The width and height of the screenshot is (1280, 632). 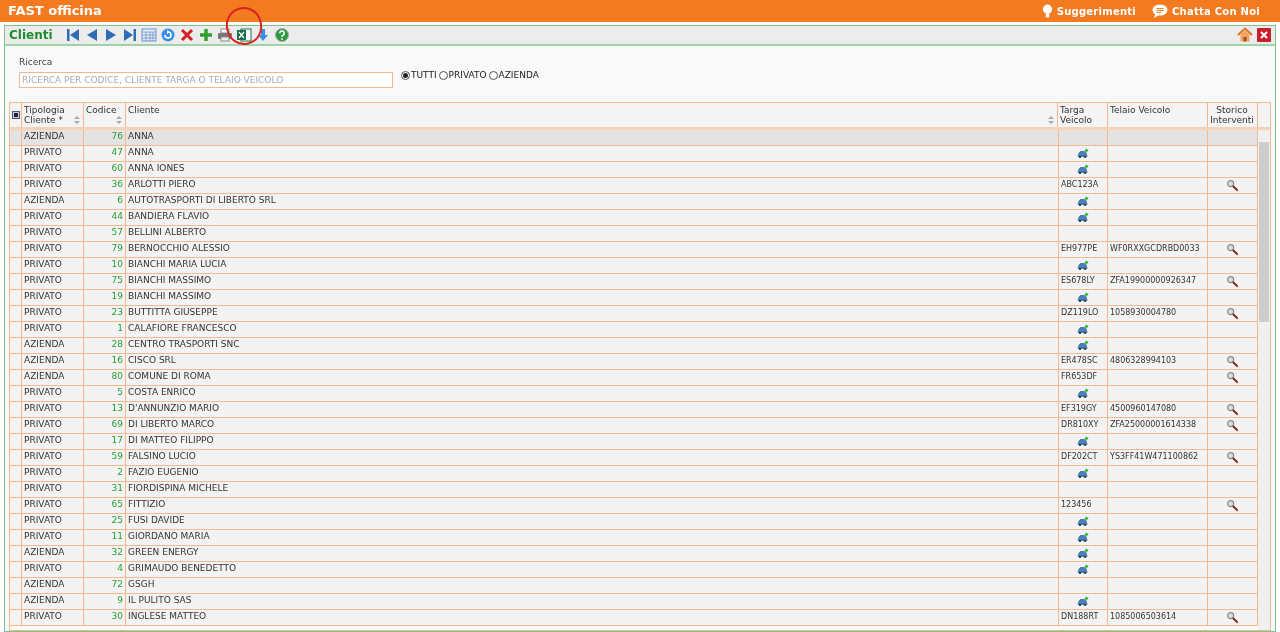 I want to click on table-cell: BELLINI ALBERTO, so click(x=167, y=233).